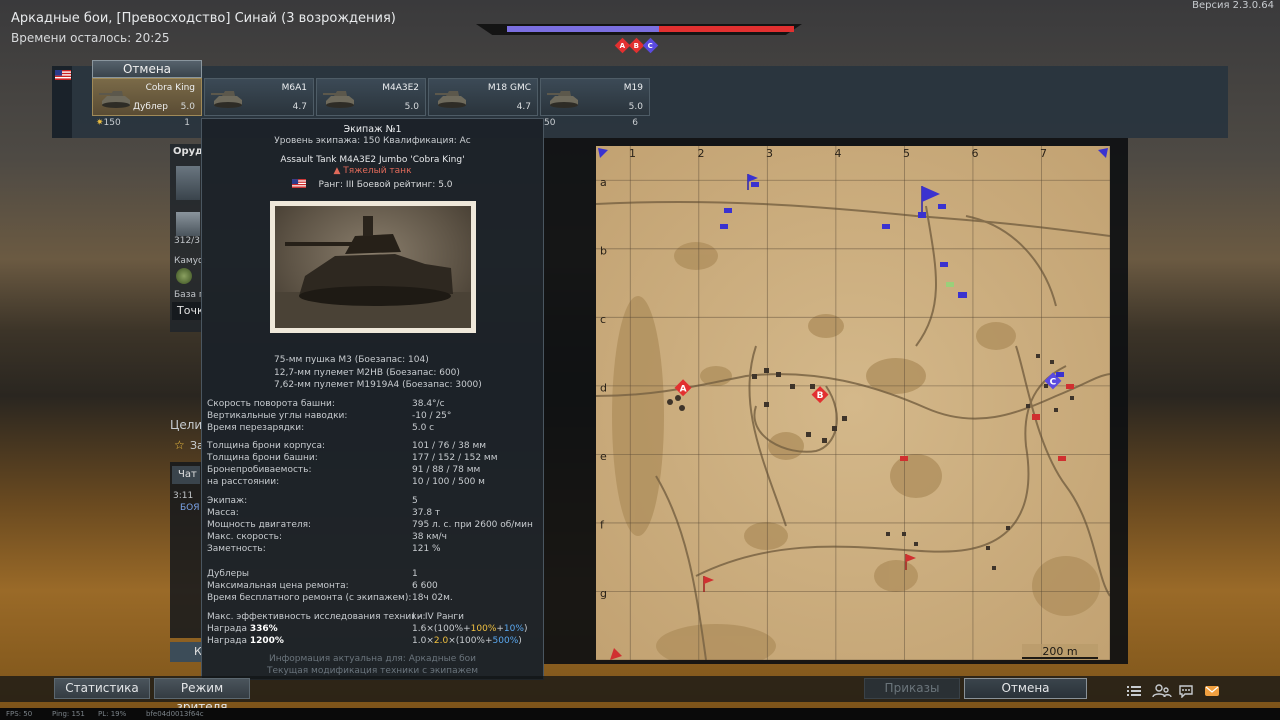 This screenshot has height=720, width=1280. Describe the element at coordinates (1134, 691) in the screenshot. I see `list-icon` at that location.